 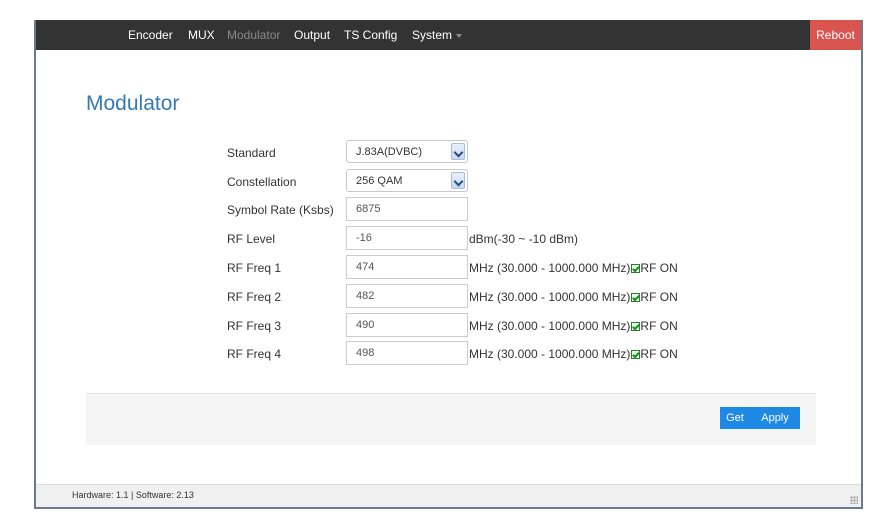 What do you see at coordinates (251, 153) in the screenshot?
I see `standard-label: Standard` at bounding box center [251, 153].